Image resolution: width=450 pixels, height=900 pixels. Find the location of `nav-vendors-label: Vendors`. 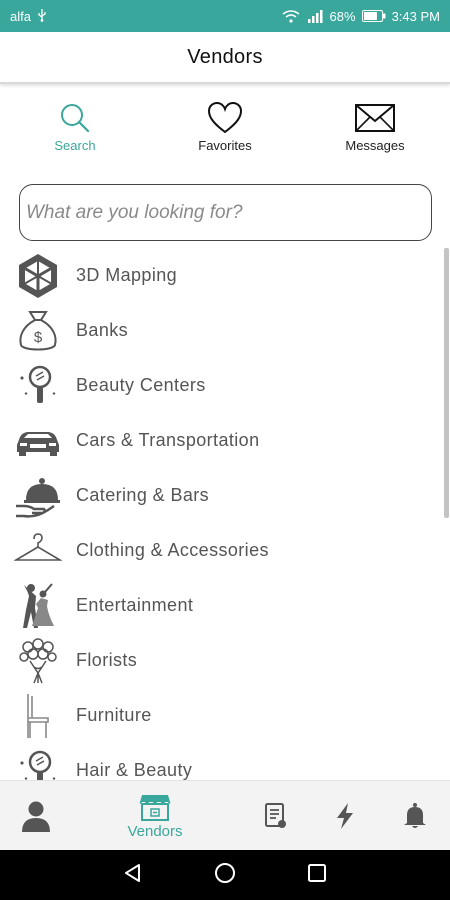

nav-vendors-label: Vendors is located at coordinates (155, 831).